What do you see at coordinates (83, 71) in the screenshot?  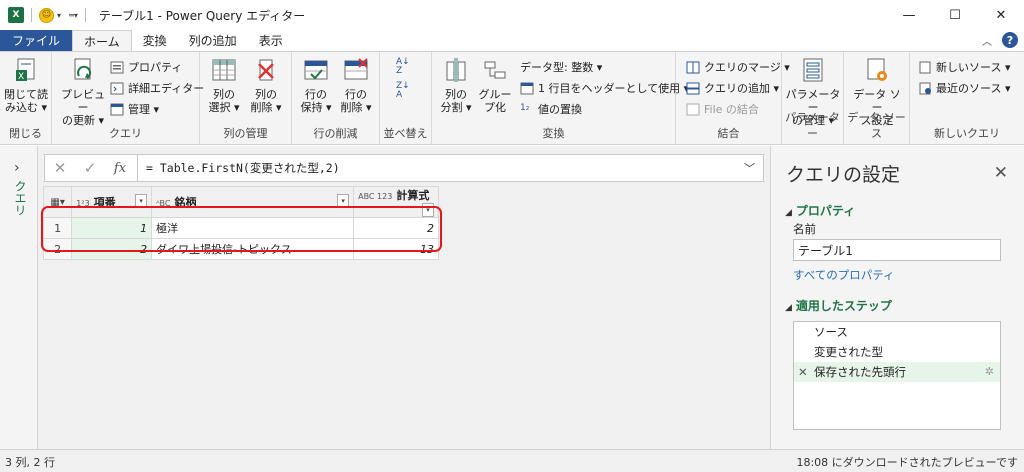 I see `refresh-icon` at bounding box center [83, 71].